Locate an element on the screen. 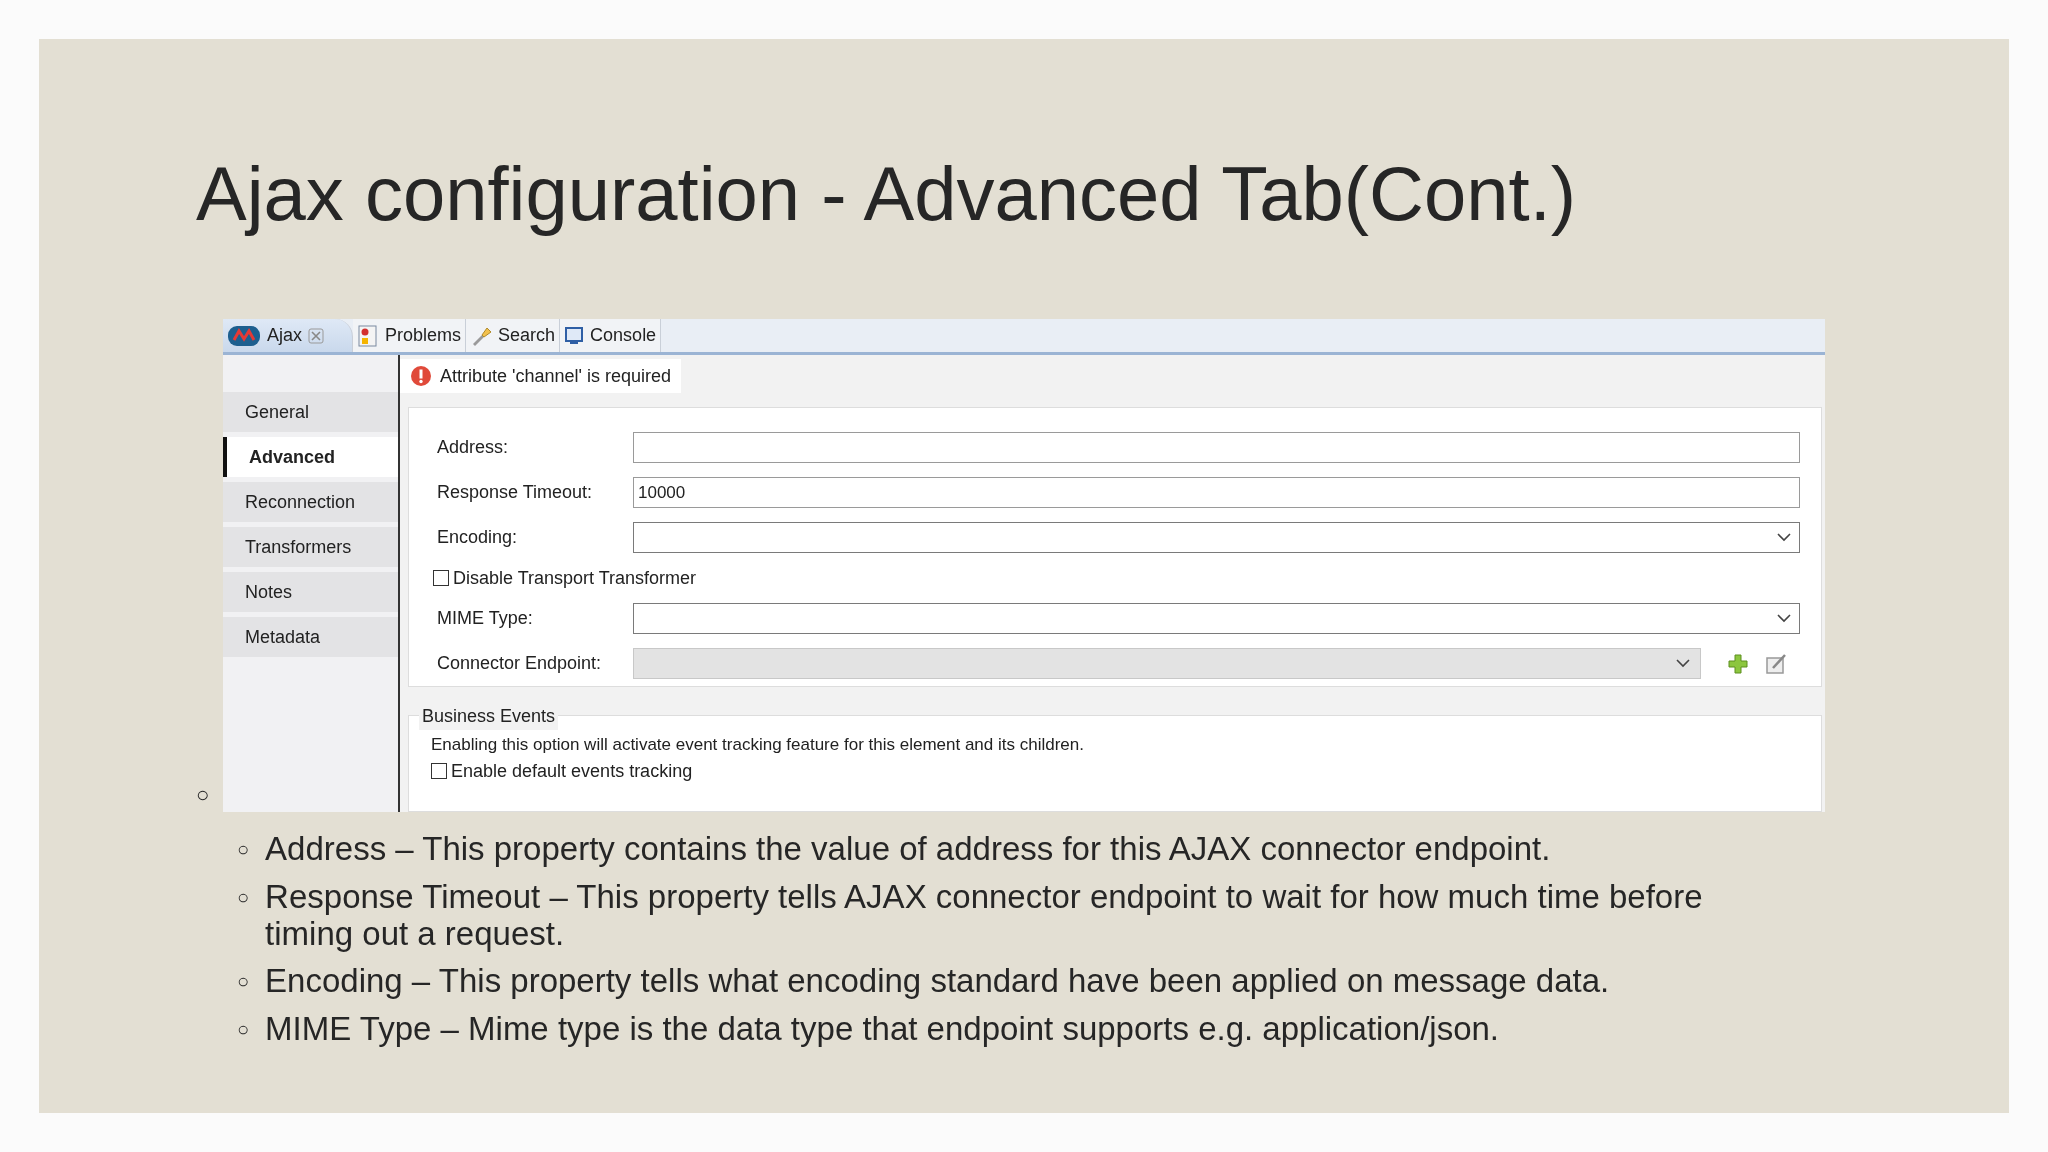  editor-tab: Problems is located at coordinates (410, 335).